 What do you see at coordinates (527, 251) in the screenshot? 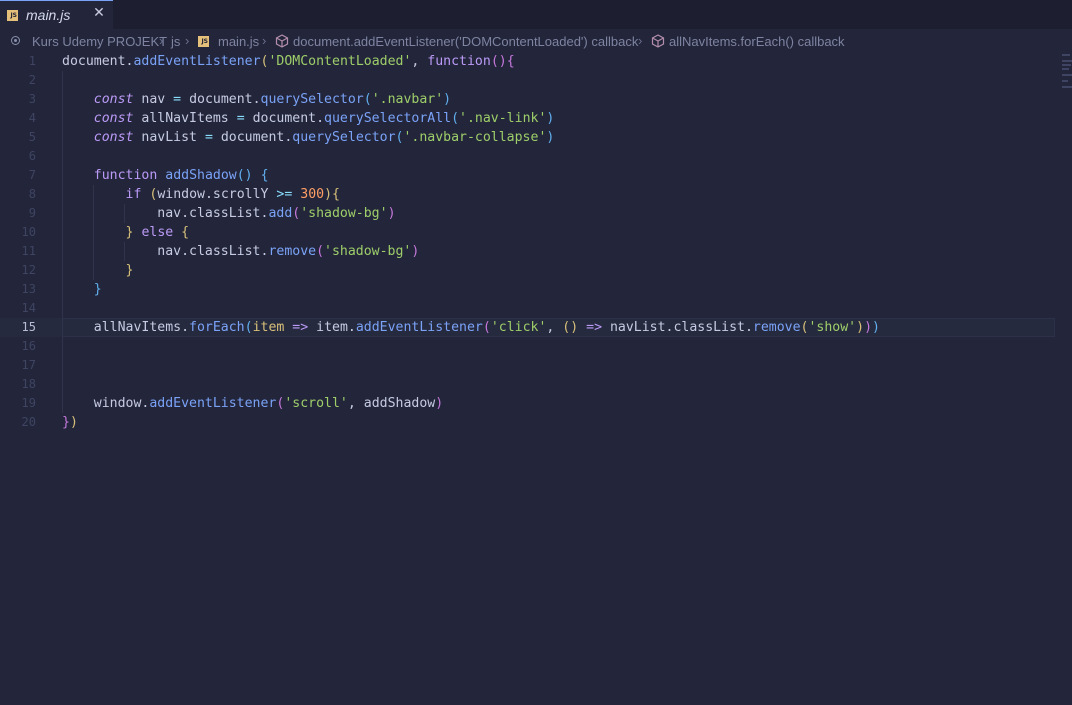
I see `code-line: 11 nav.classList.remove('shadow-bg')` at bounding box center [527, 251].